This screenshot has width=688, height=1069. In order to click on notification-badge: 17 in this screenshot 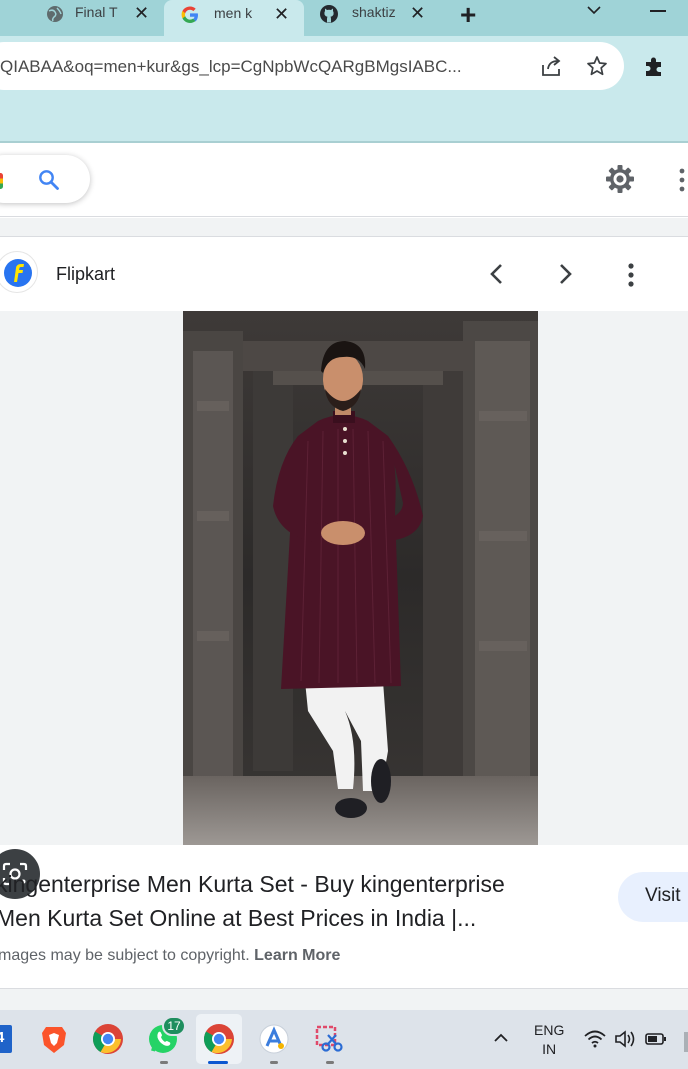, I will do `click(174, 1026)`.